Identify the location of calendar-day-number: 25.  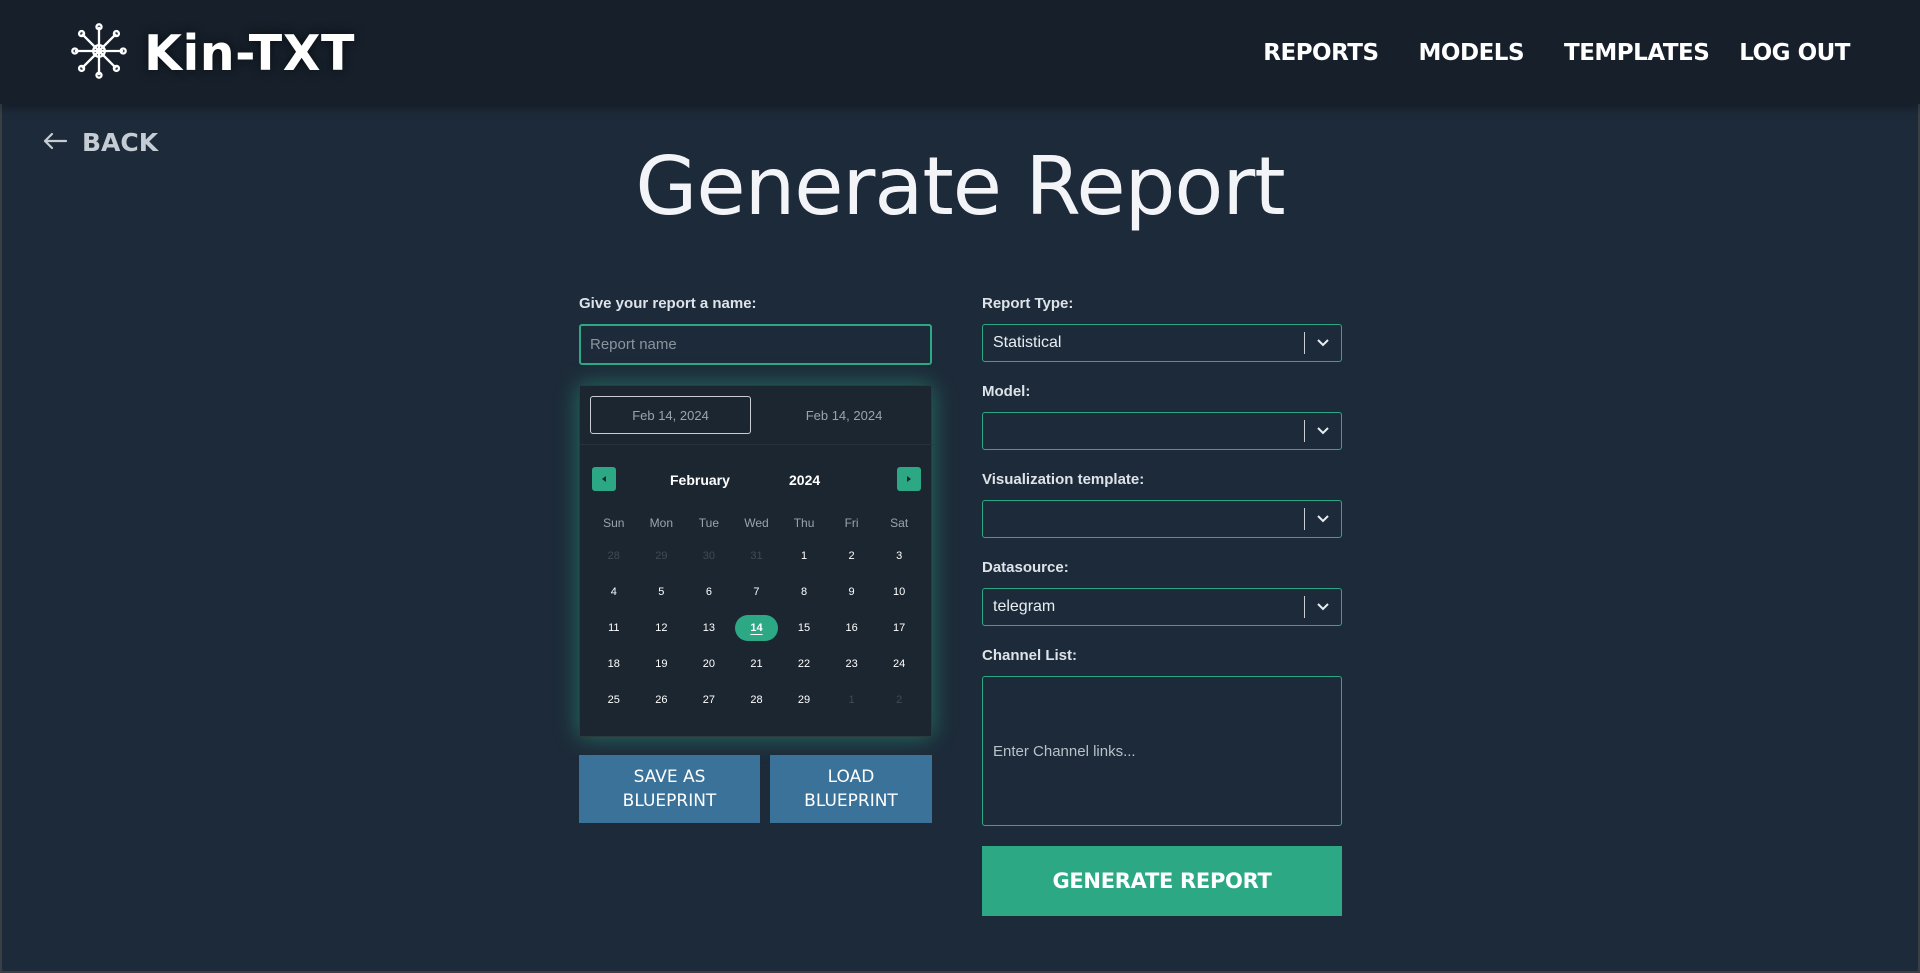
(613, 700).